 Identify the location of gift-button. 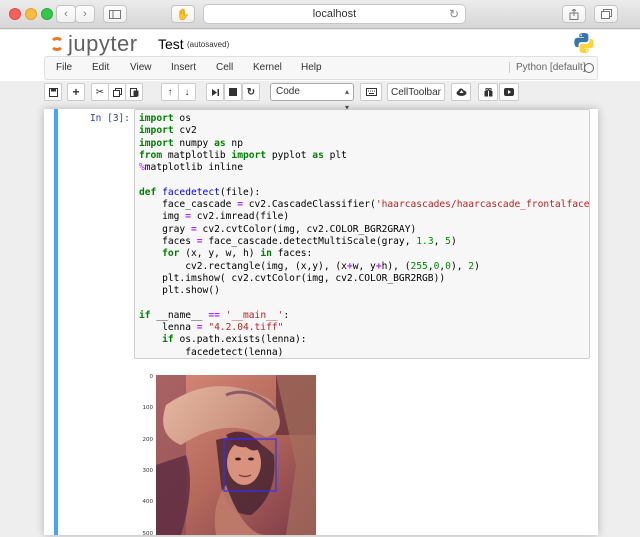
(488, 92).